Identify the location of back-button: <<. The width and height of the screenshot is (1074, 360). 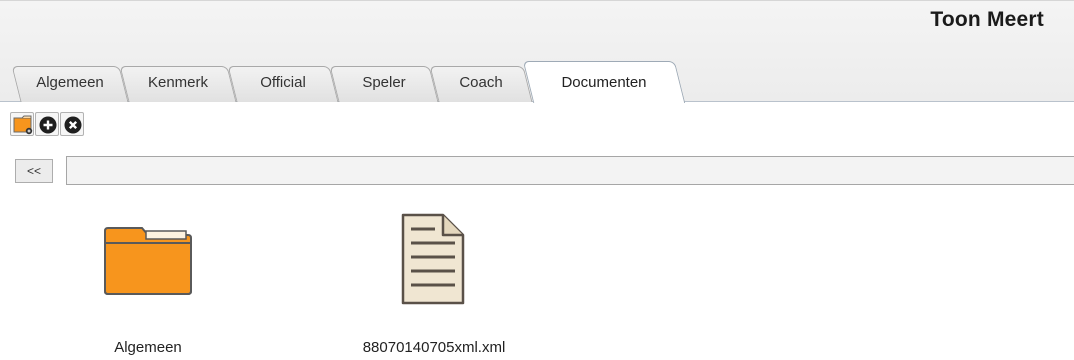
(34, 171).